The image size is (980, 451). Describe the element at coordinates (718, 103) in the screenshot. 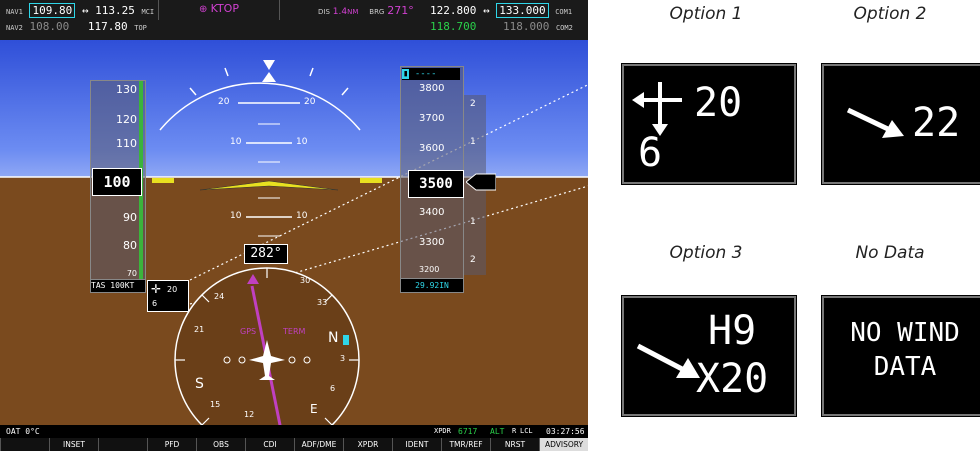

I see `option-1-headwind: 20` at that location.